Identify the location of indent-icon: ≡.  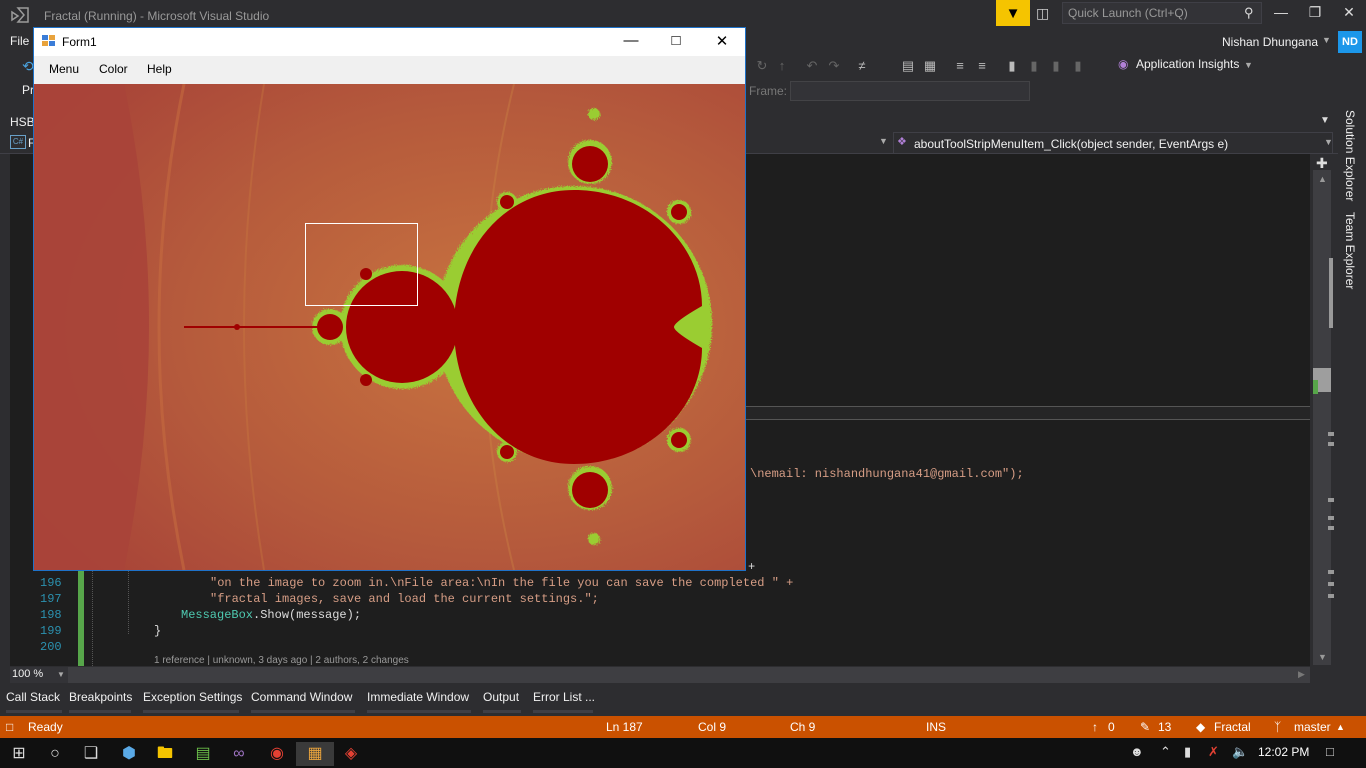
(960, 65).